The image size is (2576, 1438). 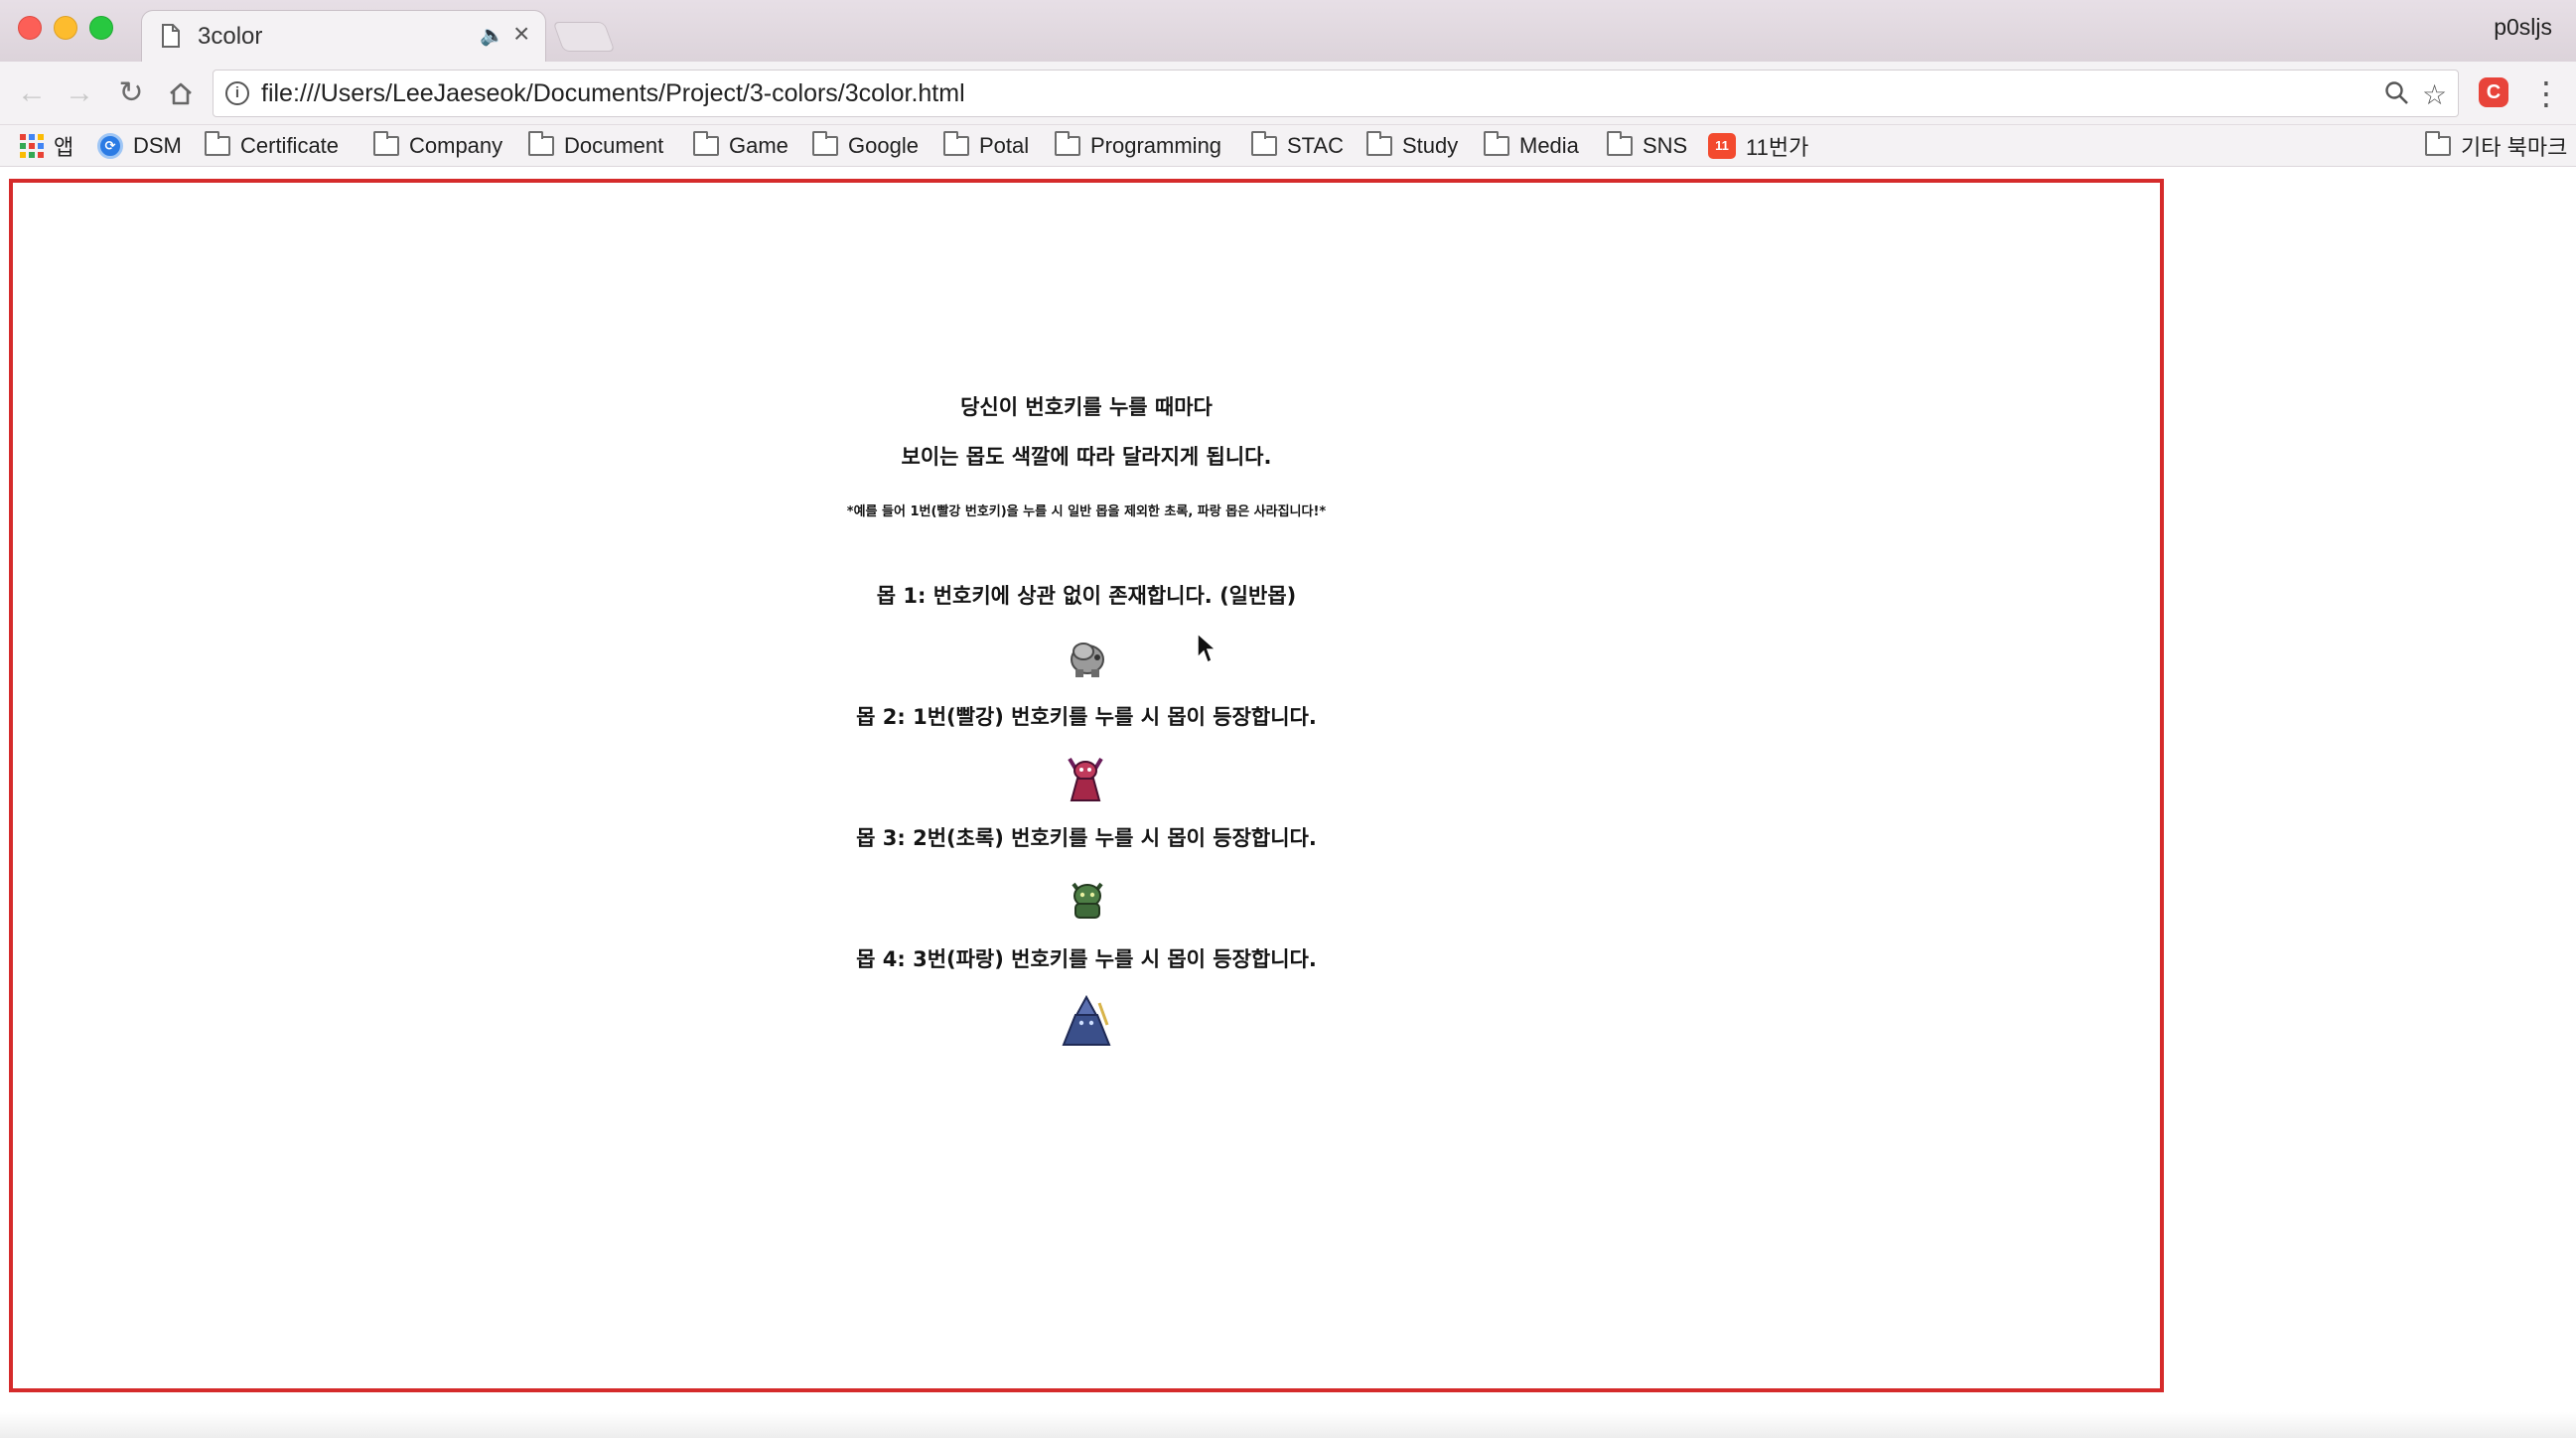 What do you see at coordinates (343, 36) in the screenshot?
I see `tab-3color: 3color 🔈 ×` at bounding box center [343, 36].